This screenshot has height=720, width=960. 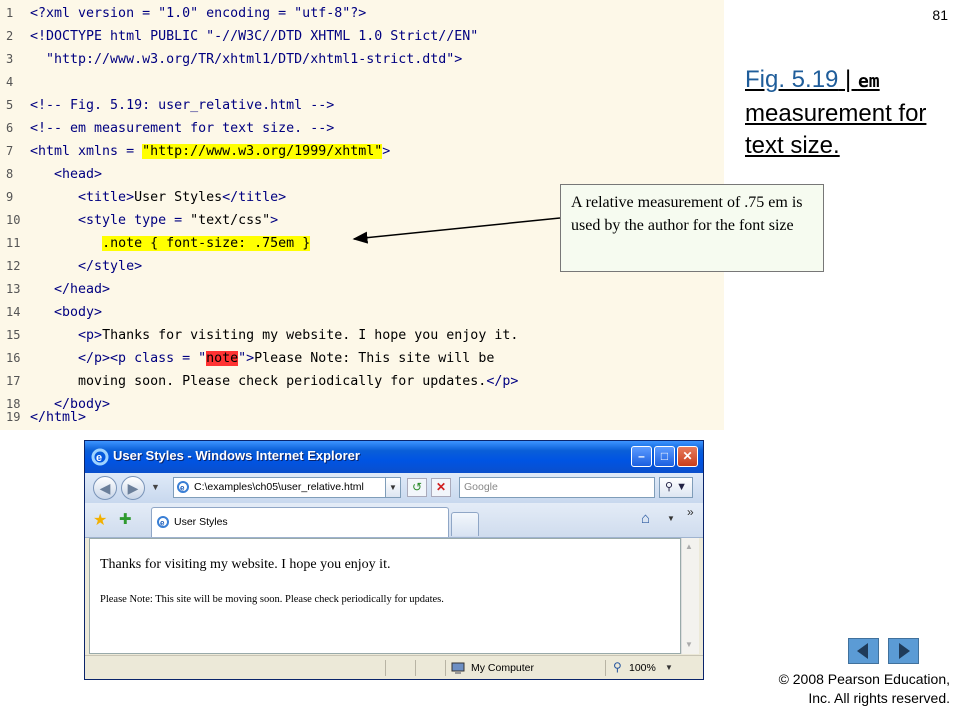 I want to click on line-number: 17, so click(x=13, y=381).